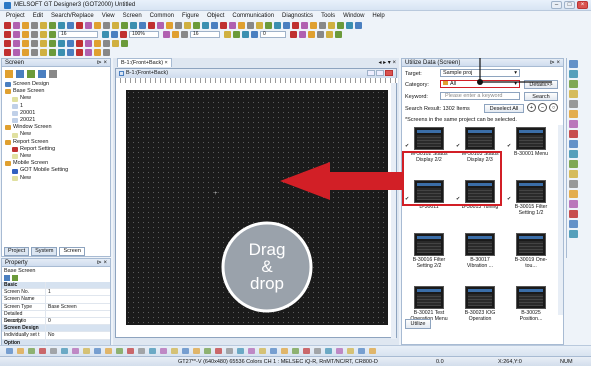 The height and width of the screenshot is (366, 591). Describe the element at coordinates (515, 70) in the screenshot. I see `callout-line` at that location.